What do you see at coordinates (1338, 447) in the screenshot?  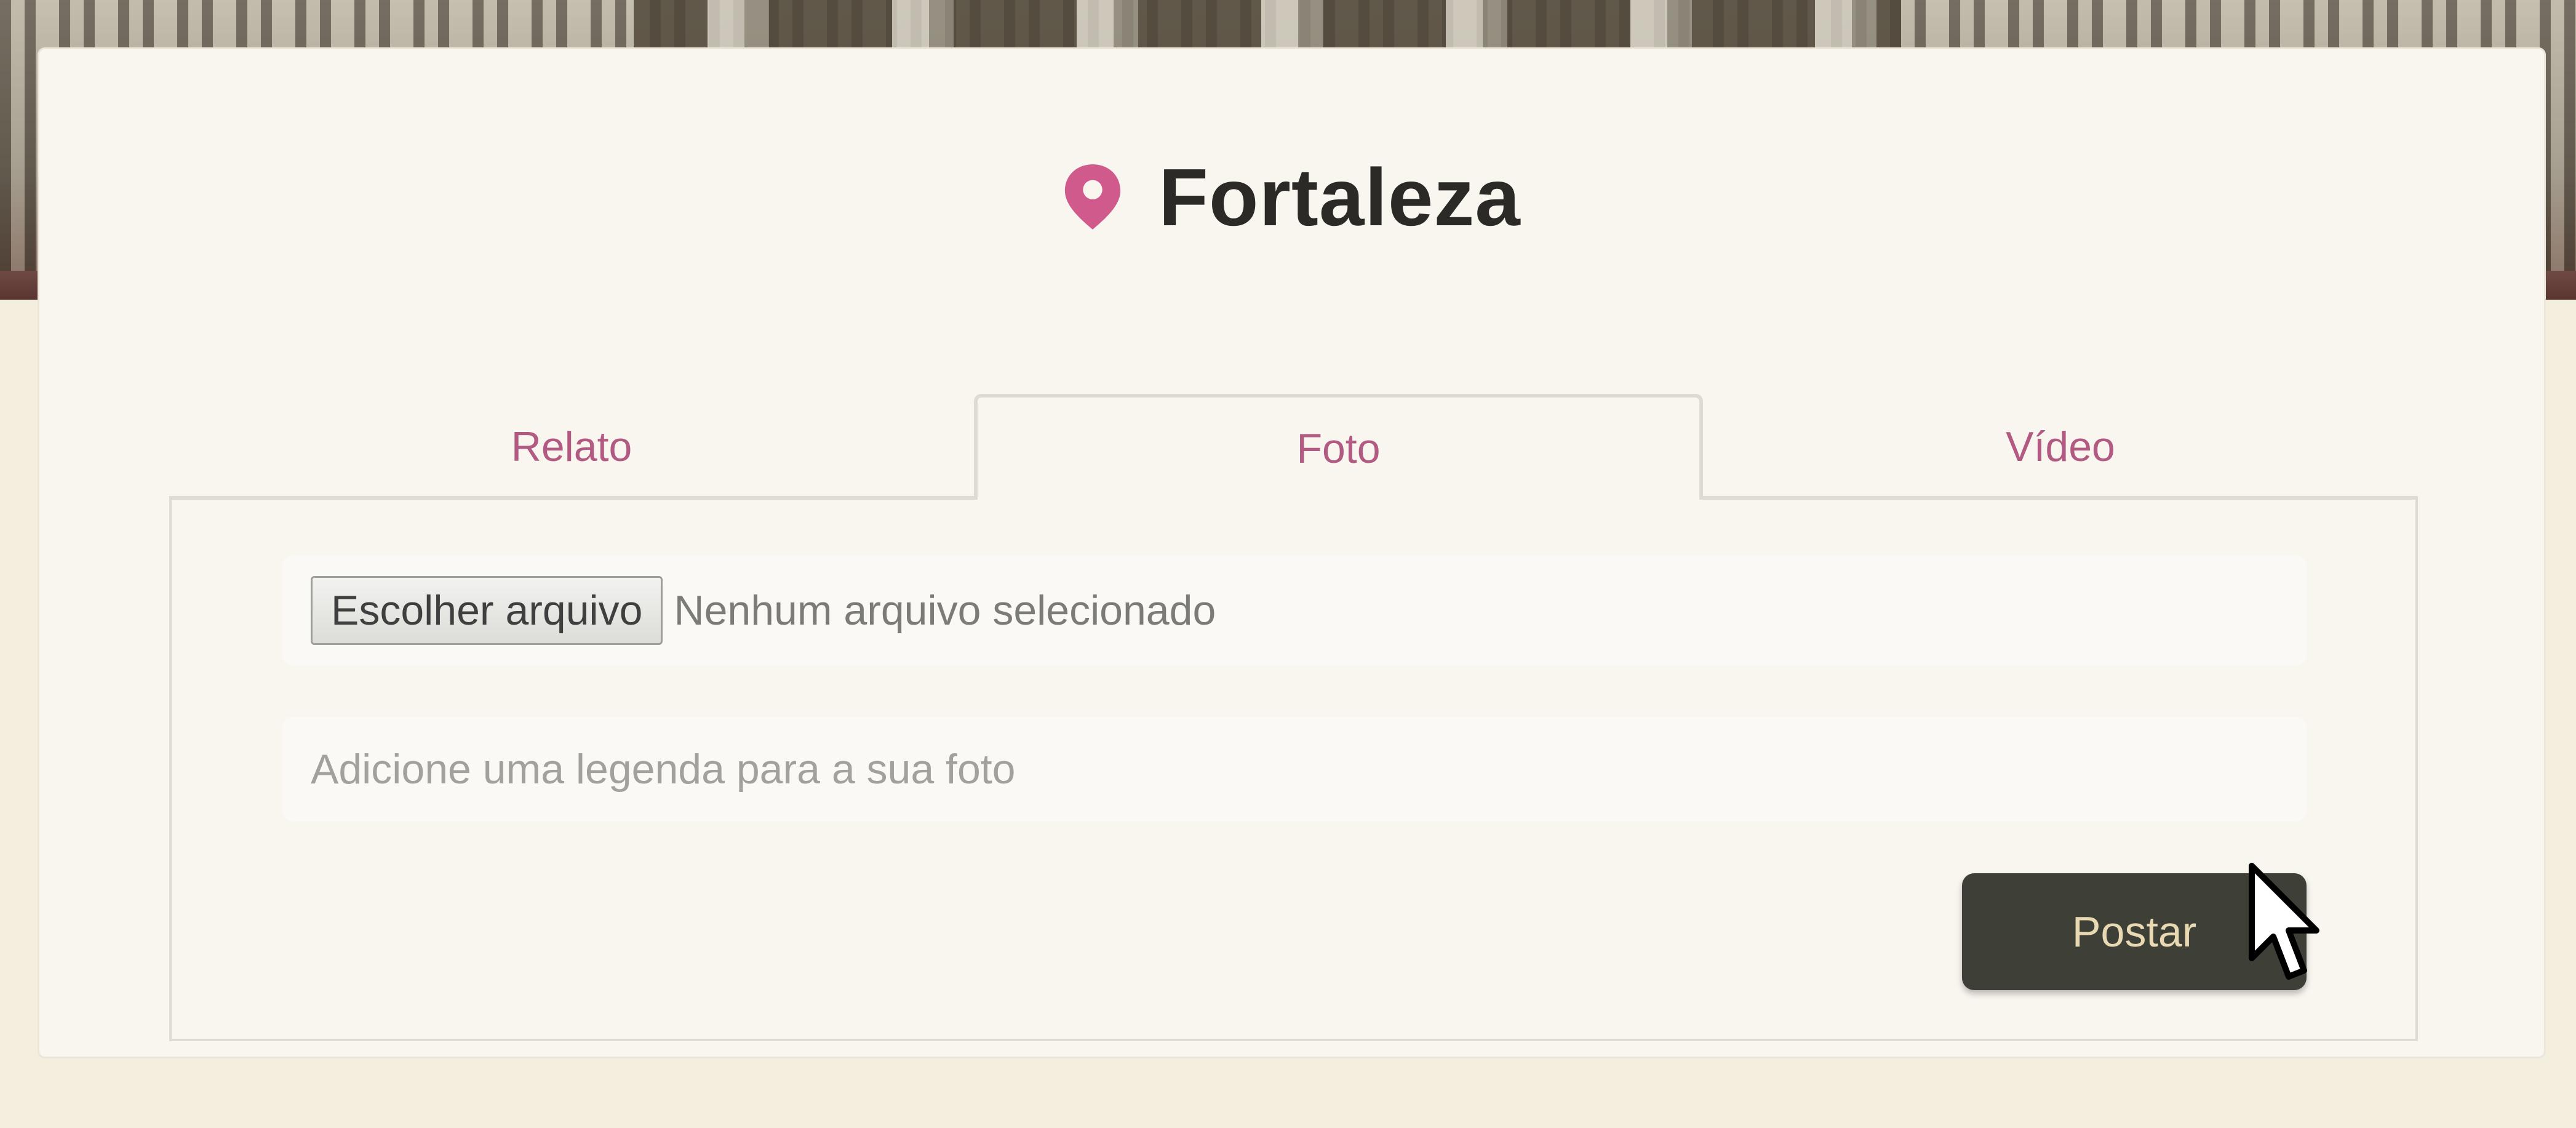 I see `tab-foto: Foto` at bounding box center [1338, 447].